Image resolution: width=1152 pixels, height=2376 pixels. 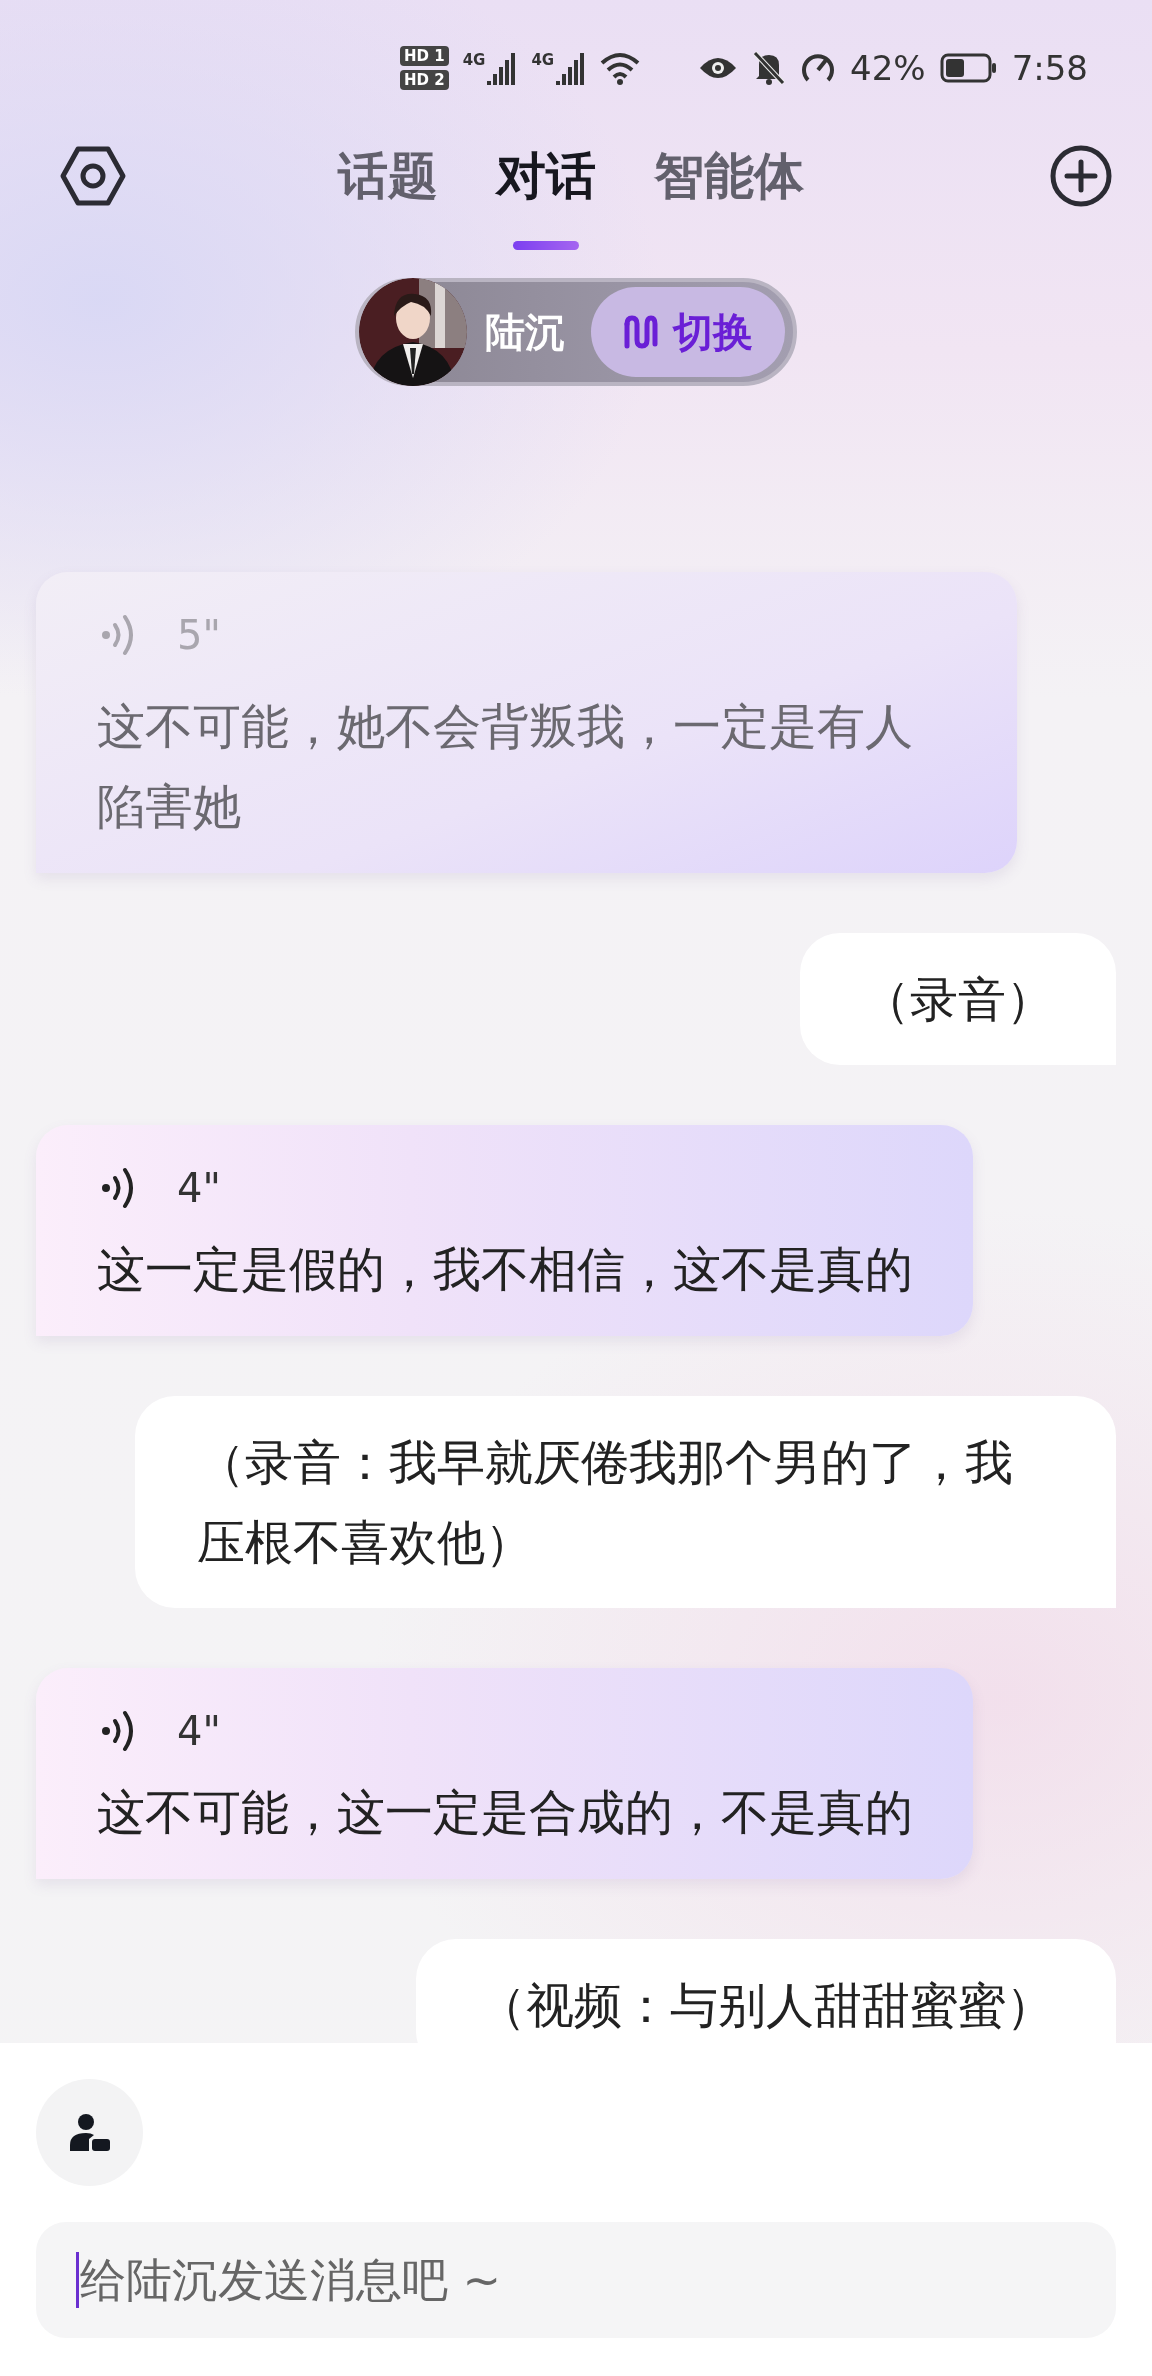 I want to click on tab: 话题, so click(x=388, y=176).